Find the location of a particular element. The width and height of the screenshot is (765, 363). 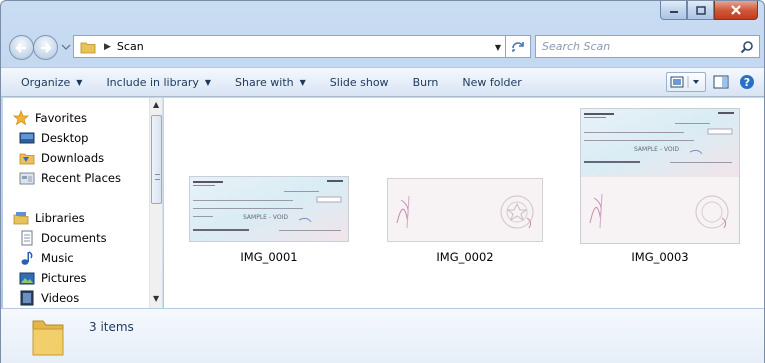

item-count: 3 items is located at coordinates (111, 327).